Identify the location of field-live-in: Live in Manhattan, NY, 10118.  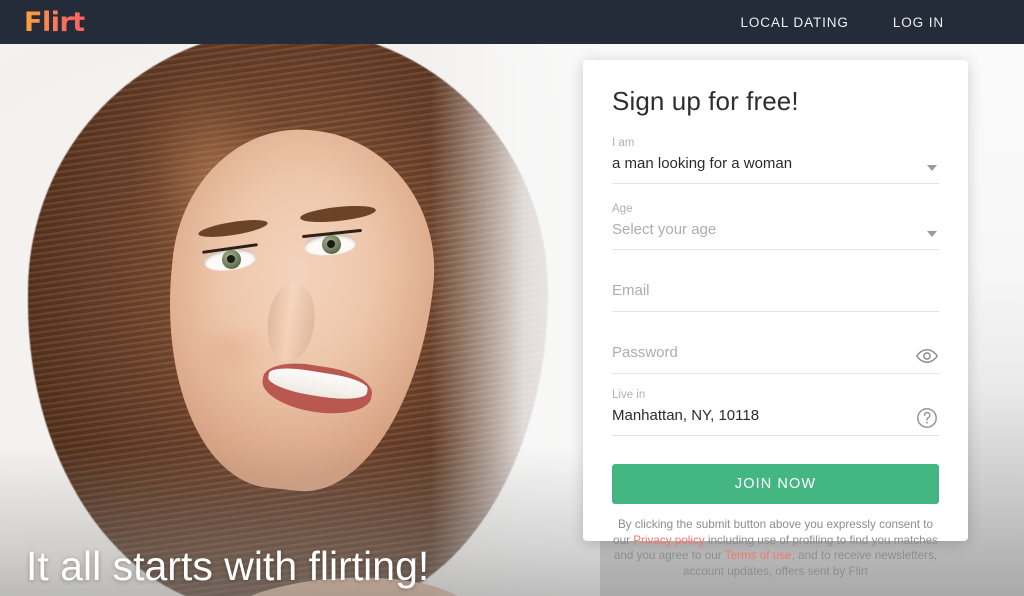
(775, 412).